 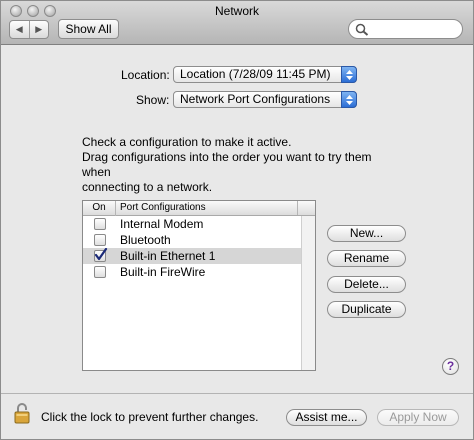 I want to click on duplicate-button: Duplicate, so click(x=366, y=309).